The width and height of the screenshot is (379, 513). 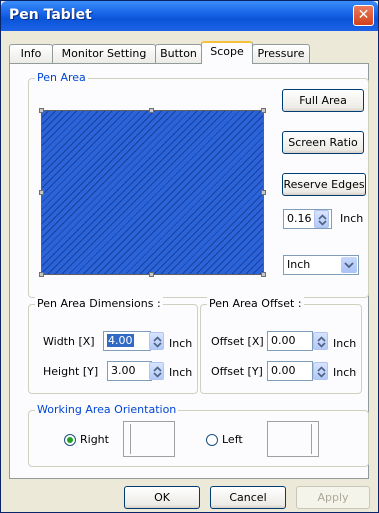 I want to click on full-area-button: Full Area, so click(x=323, y=100).